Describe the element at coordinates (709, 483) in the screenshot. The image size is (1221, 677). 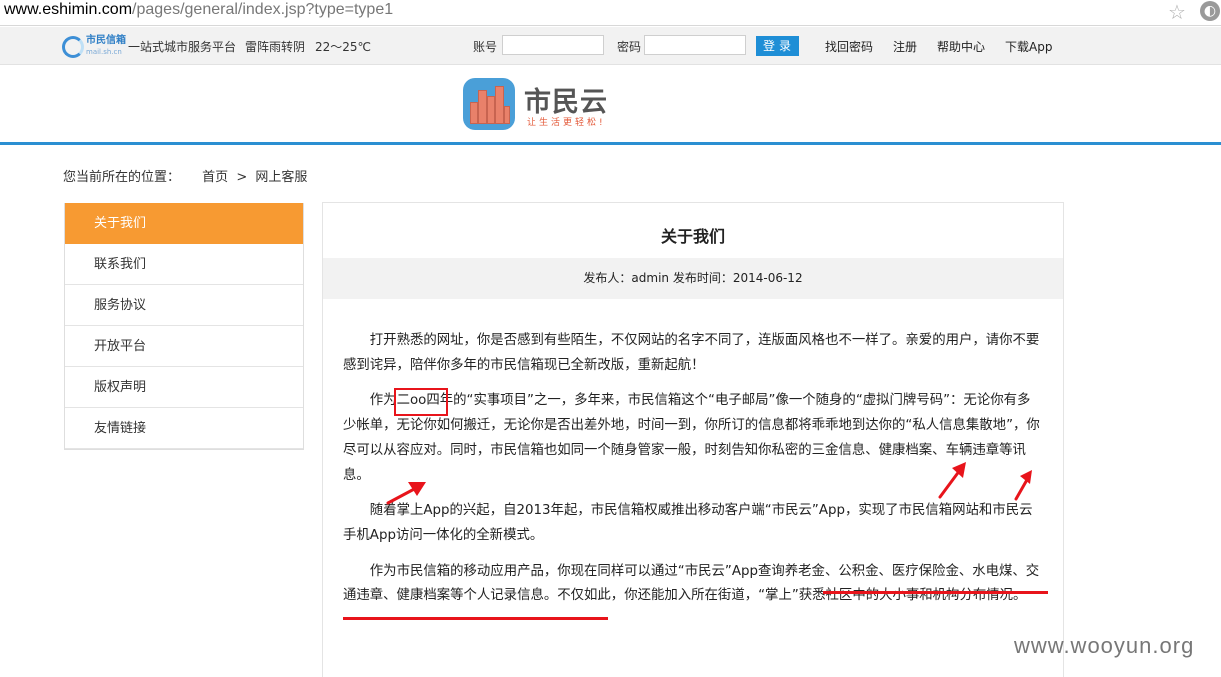
I see `annotation-arrows` at that location.